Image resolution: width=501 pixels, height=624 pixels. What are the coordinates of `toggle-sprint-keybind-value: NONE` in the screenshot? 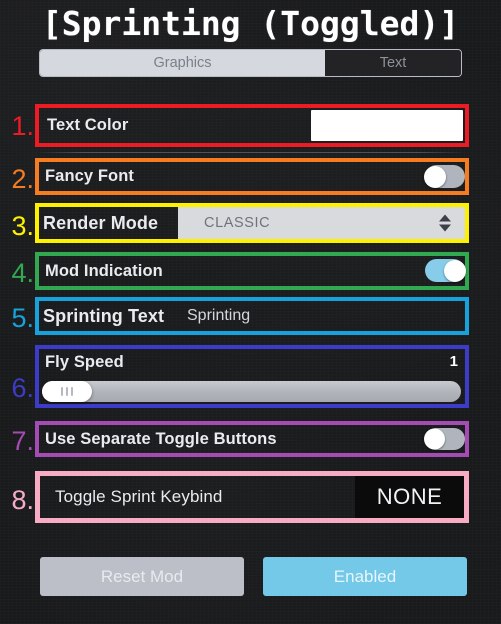 It's located at (409, 496).